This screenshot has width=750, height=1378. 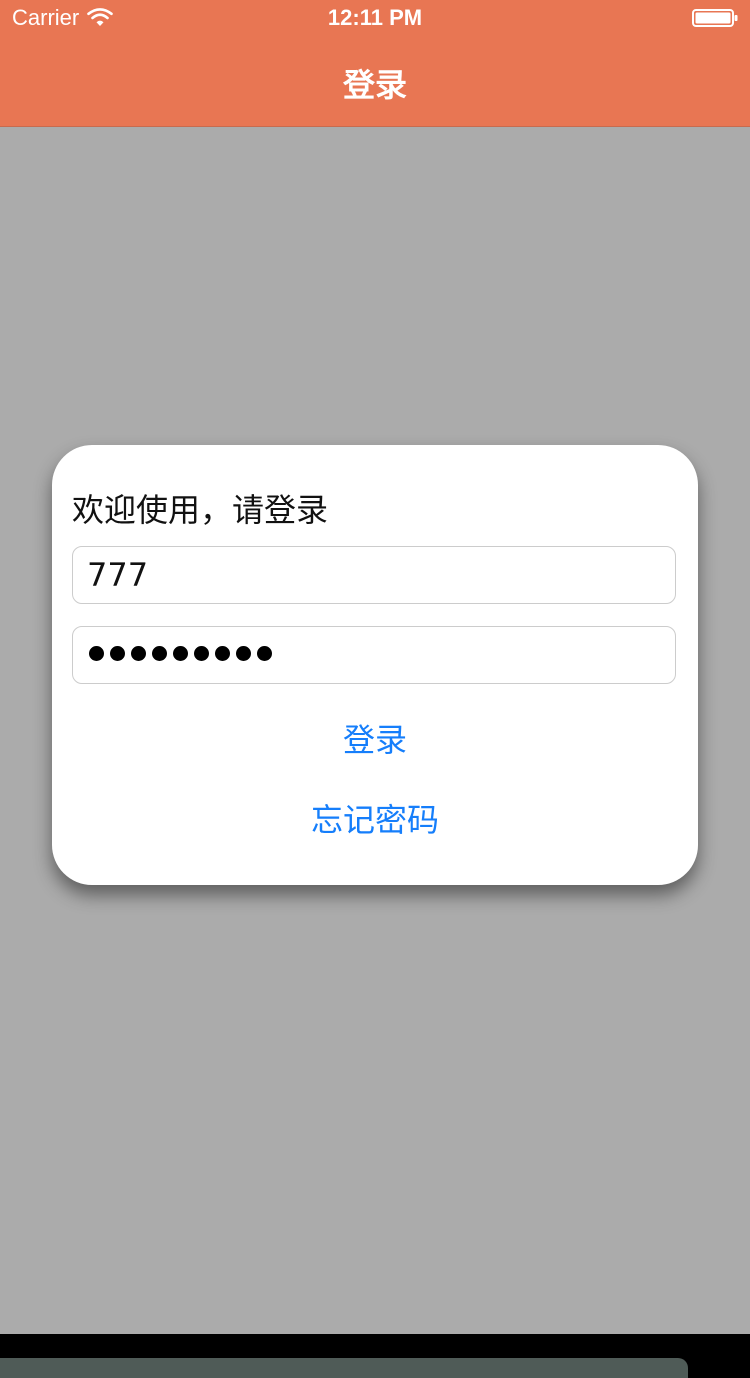 I want to click on navigation-bar: Carrier 12:11 PM 登录, so click(x=375, y=63).